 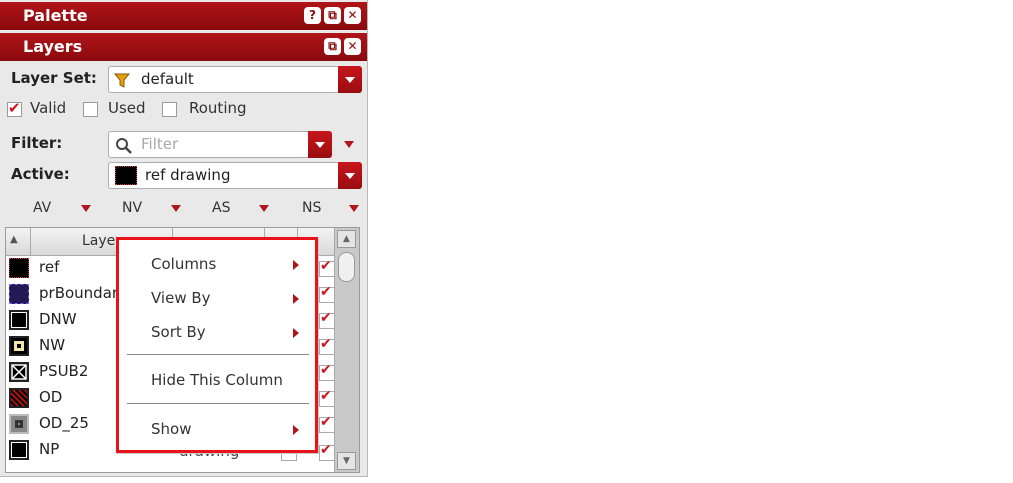 I want to click on od25-swatch-icon, so click(x=19, y=424).